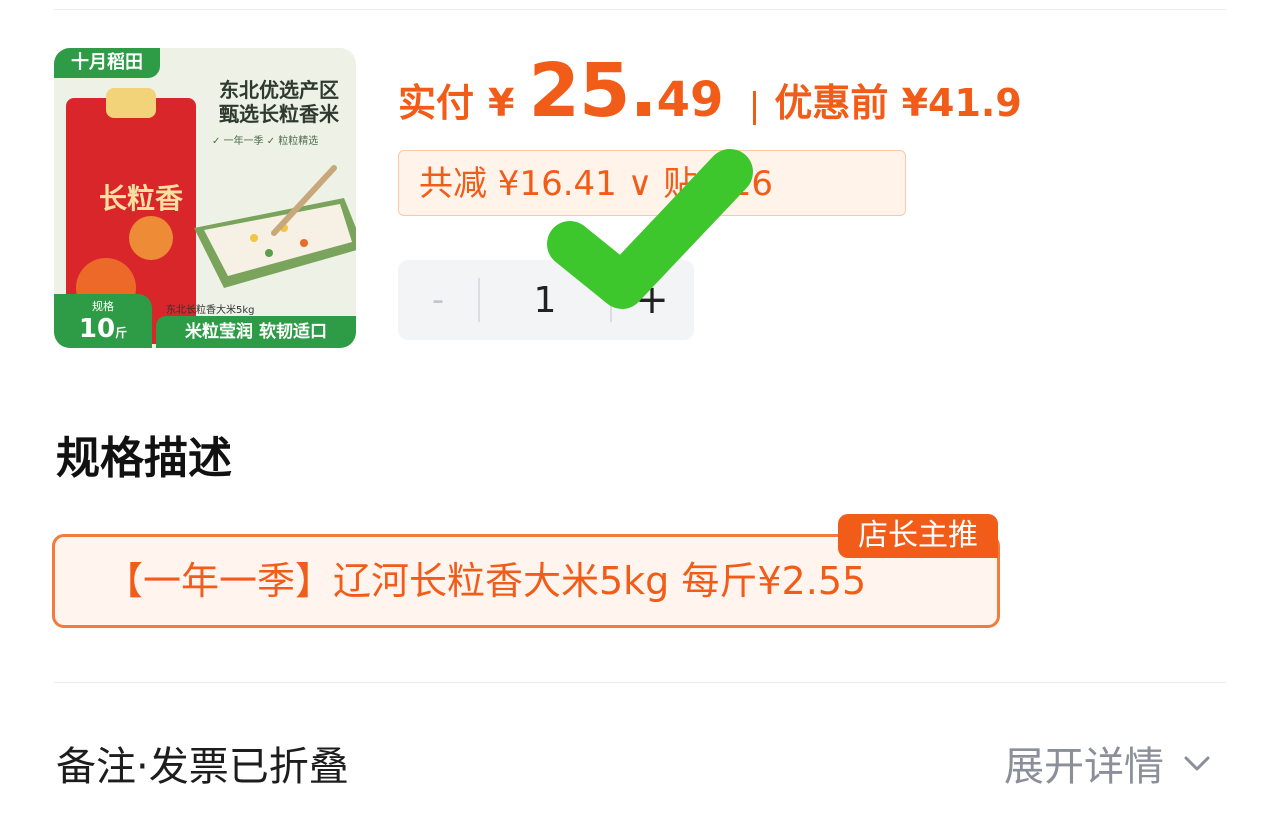 The image size is (1280, 838). I want to click on headline-line-2: 甄选长粒香米, so click(279, 114).